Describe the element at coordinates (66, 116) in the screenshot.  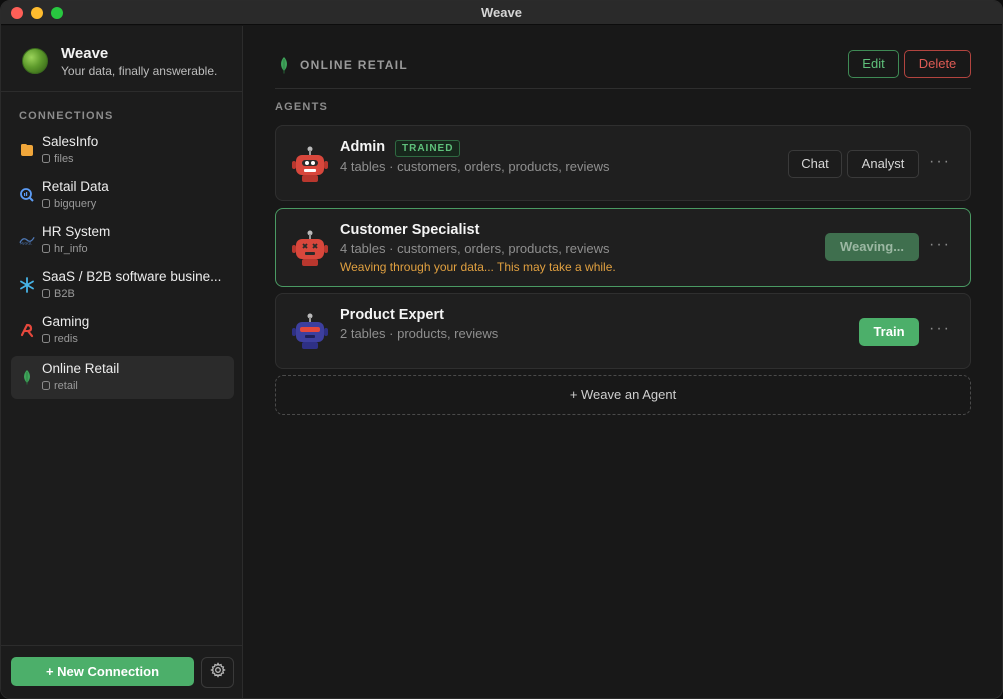
I see `connections-section-label: CONNECTIONS` at that location.